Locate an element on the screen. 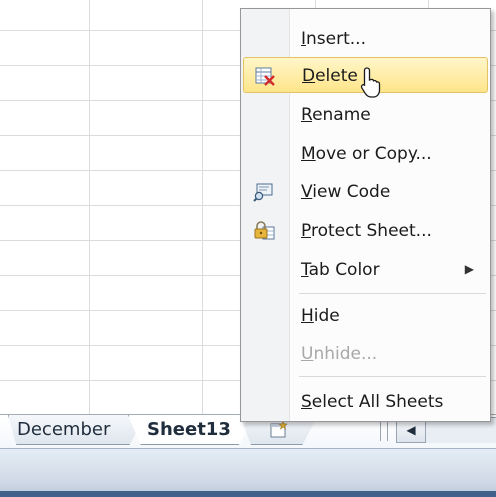 This screenshot has width=496, height=497. protect-sheet-icon is located at coordinates (264, 230).